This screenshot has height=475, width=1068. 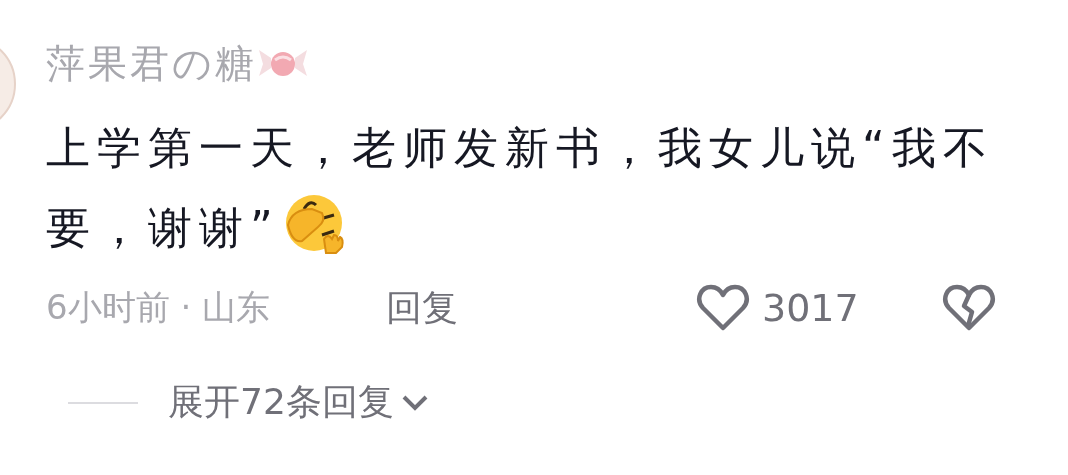 I want to click on reply-button: 回复, so click(x=541, y=308).